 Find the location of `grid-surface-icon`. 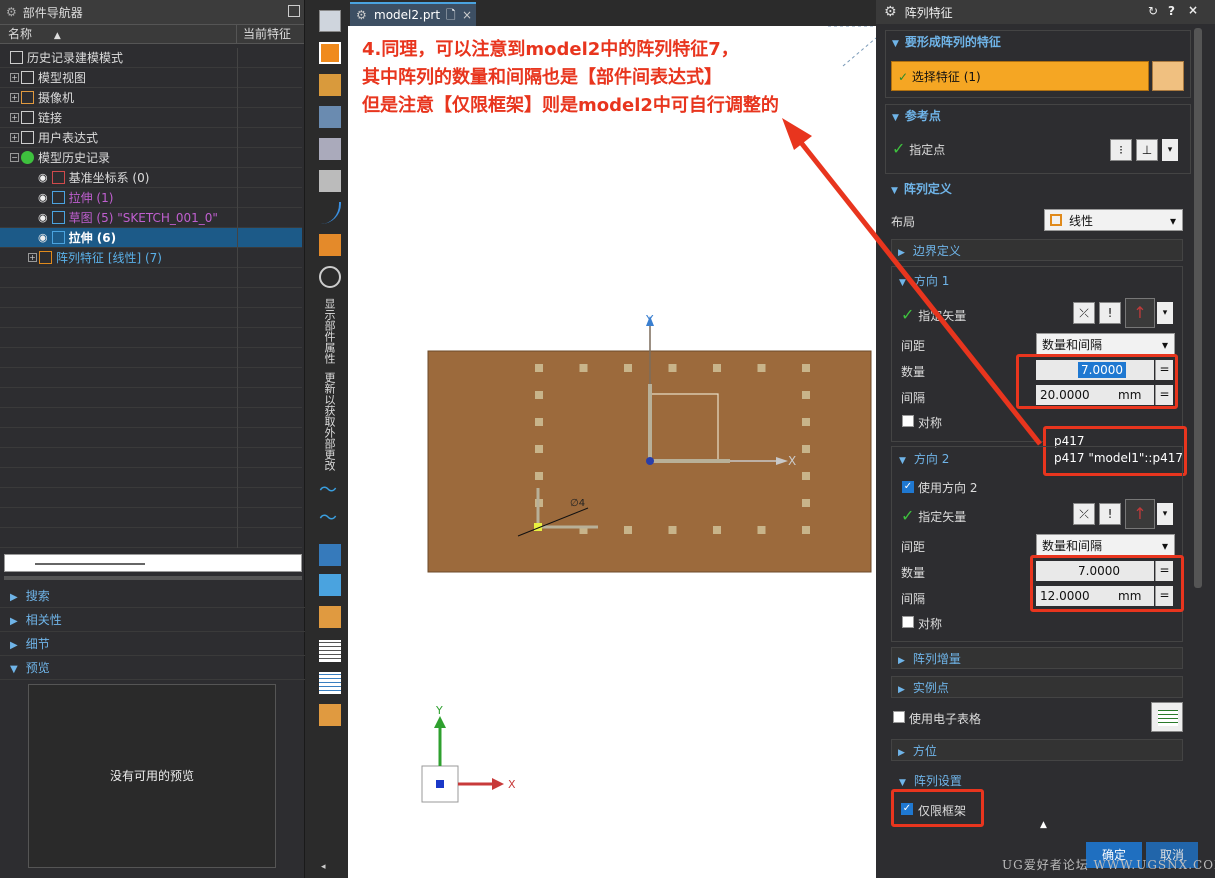

grid-surface-icon is located at coordinates (330, 585).